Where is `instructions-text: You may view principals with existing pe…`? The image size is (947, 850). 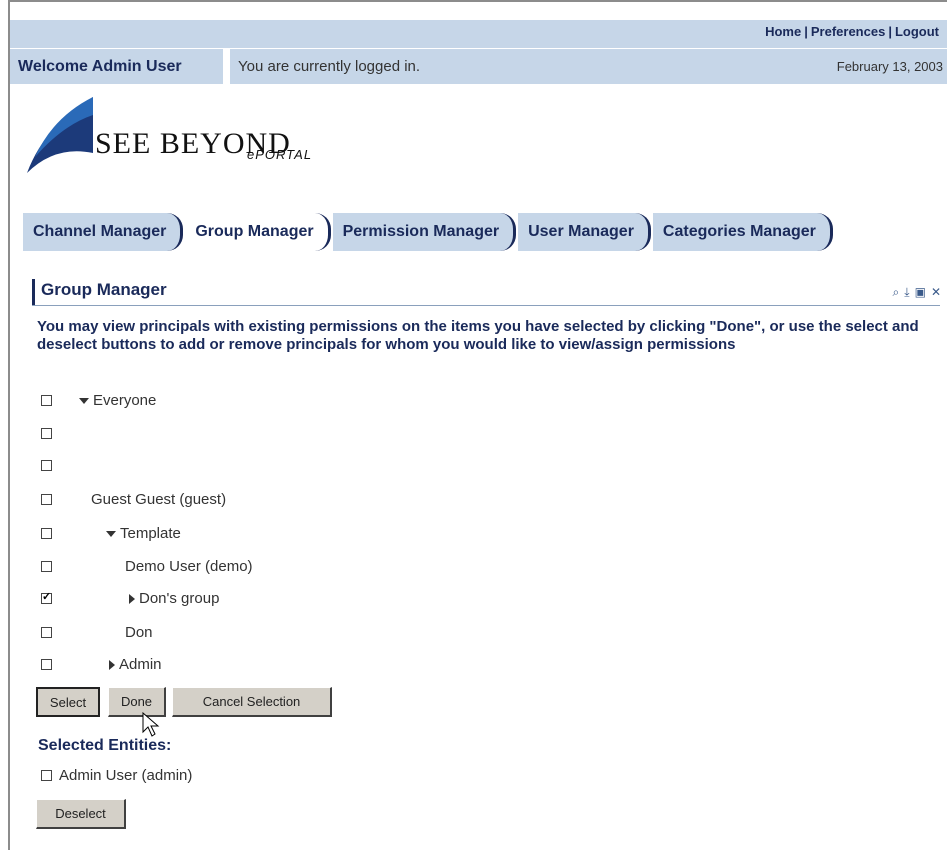 instructions-text: You may view principals with existing pe… is located at coordinates (478, 335).